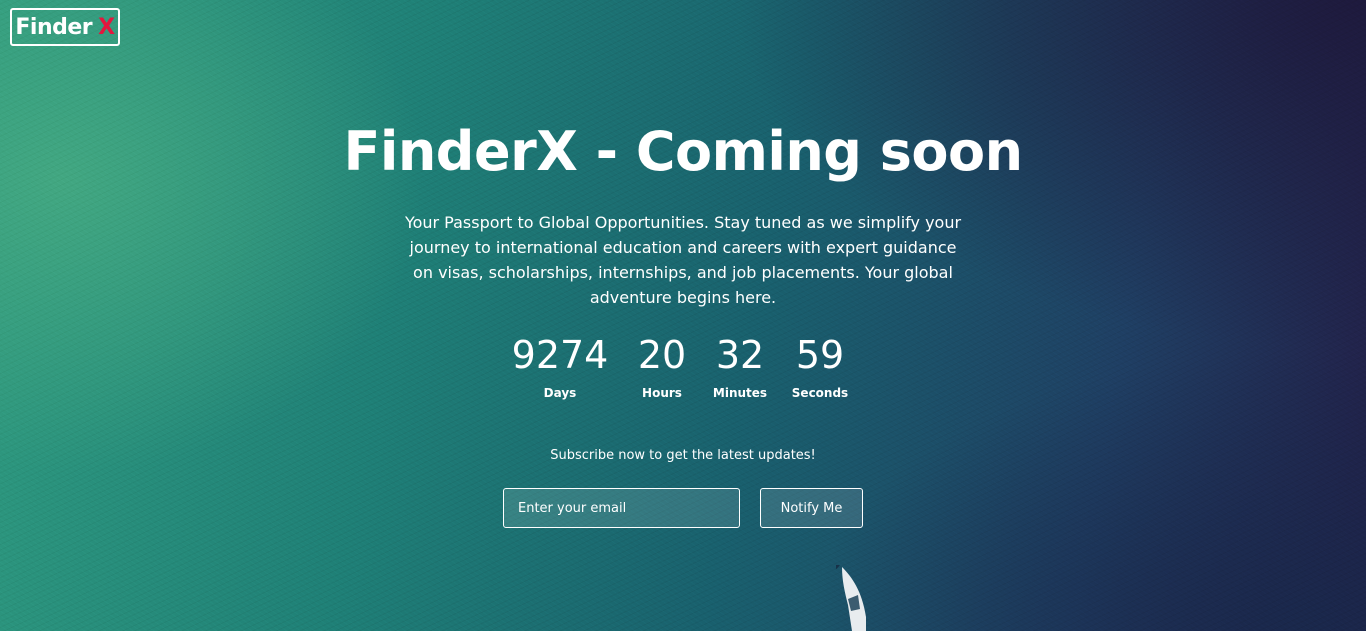 Image resolution: width=1366 pixels, height=631 pixels. What do you see at coordinates (560, 355) in the screenshot?
I see `countdown-days-value: 9274` at bounding box center [560, 355].